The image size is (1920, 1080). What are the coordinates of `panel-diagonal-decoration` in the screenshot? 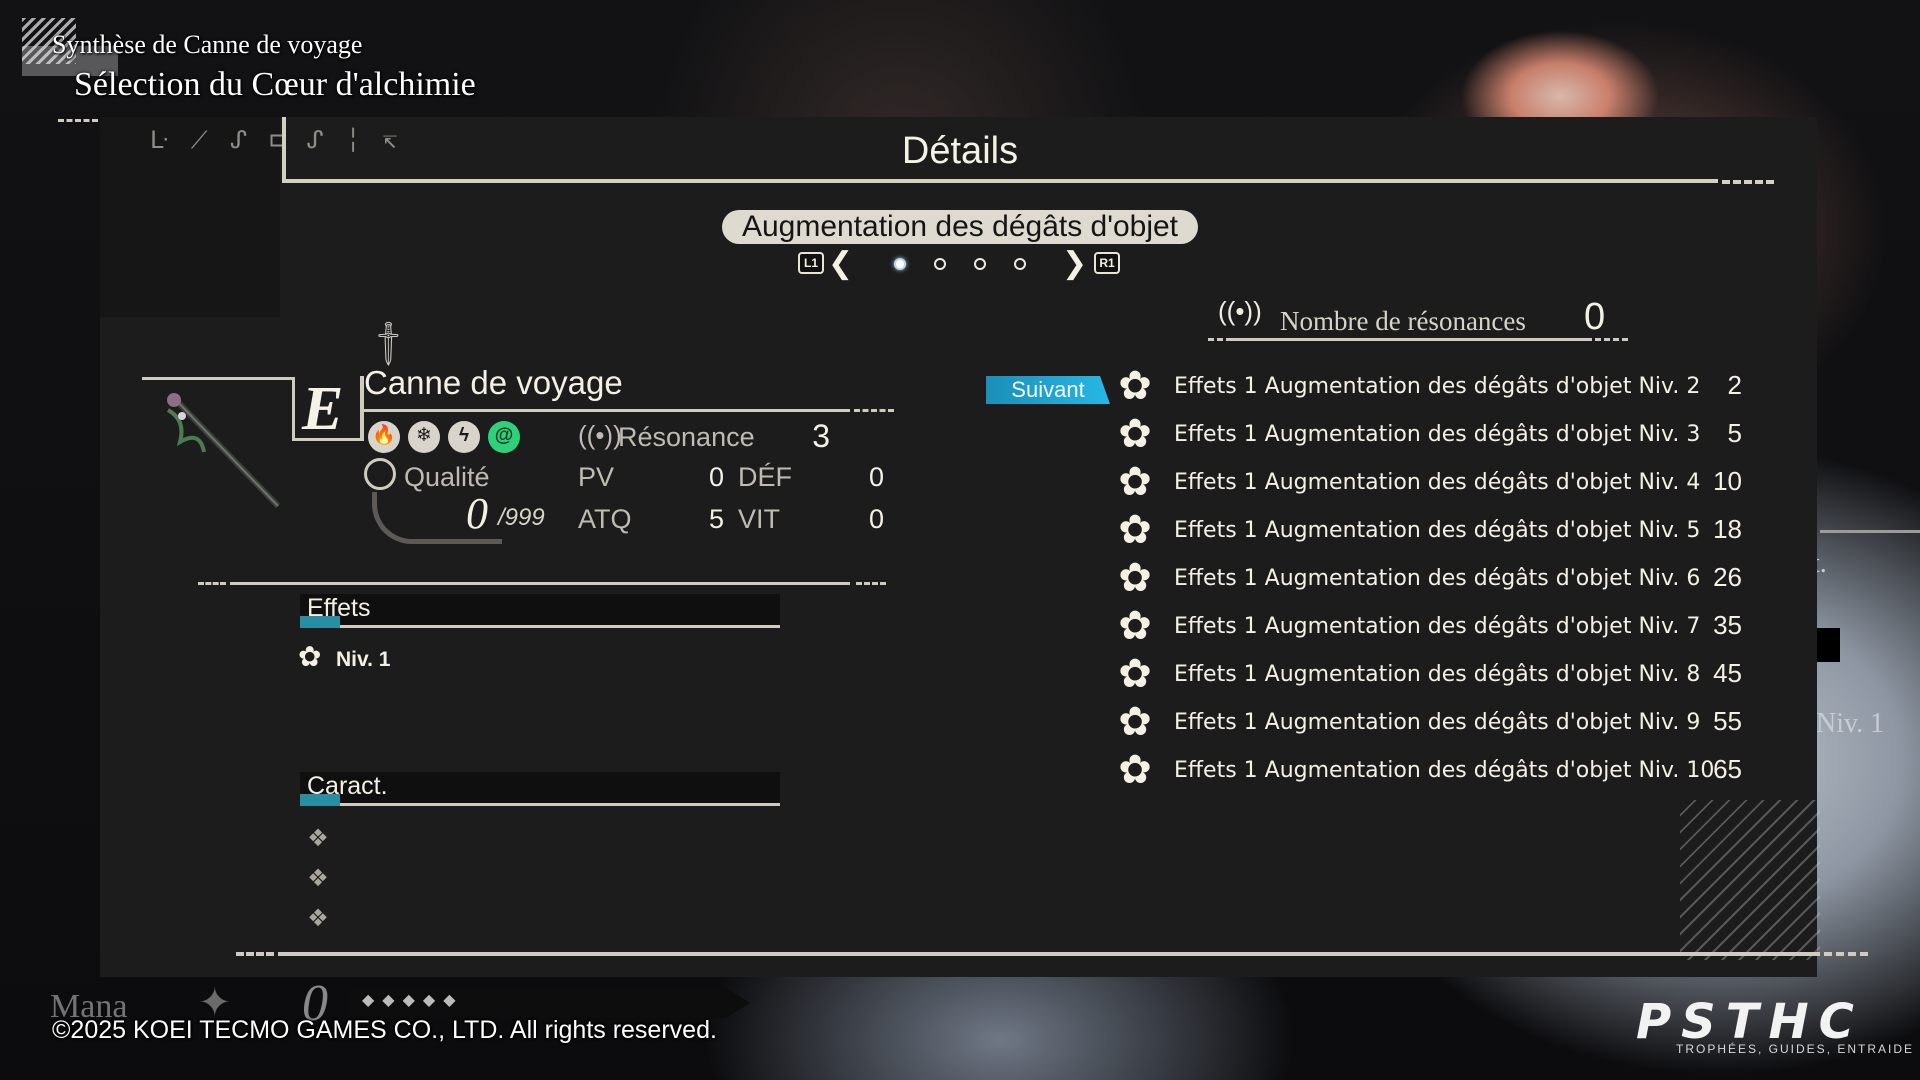 It's located at (1750, 880).